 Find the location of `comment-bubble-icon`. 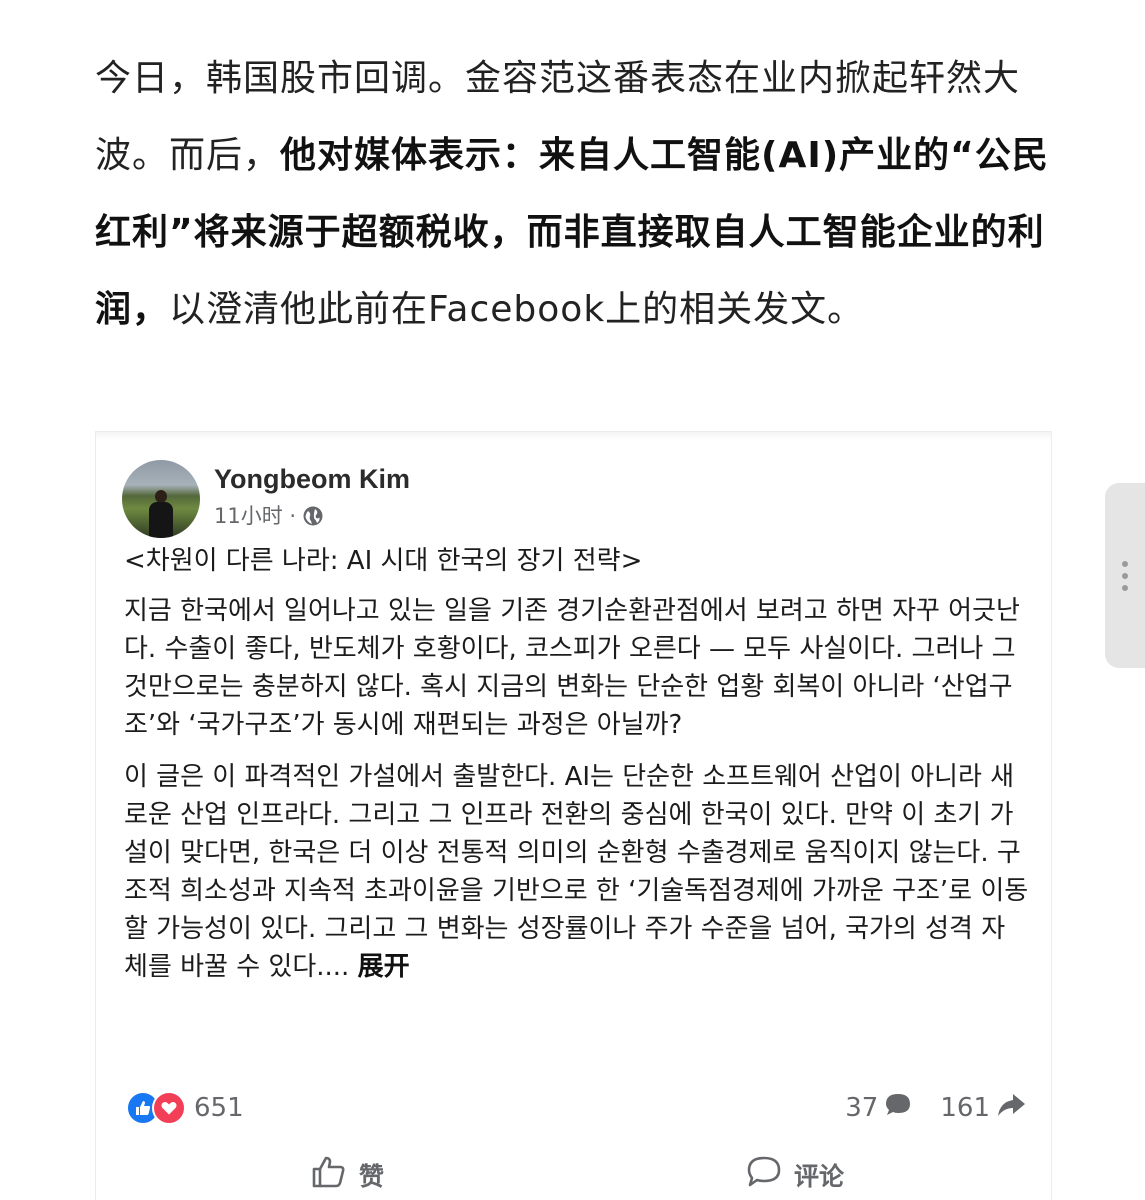

comment-bubble-icon is located at coordinates (764, 1175).